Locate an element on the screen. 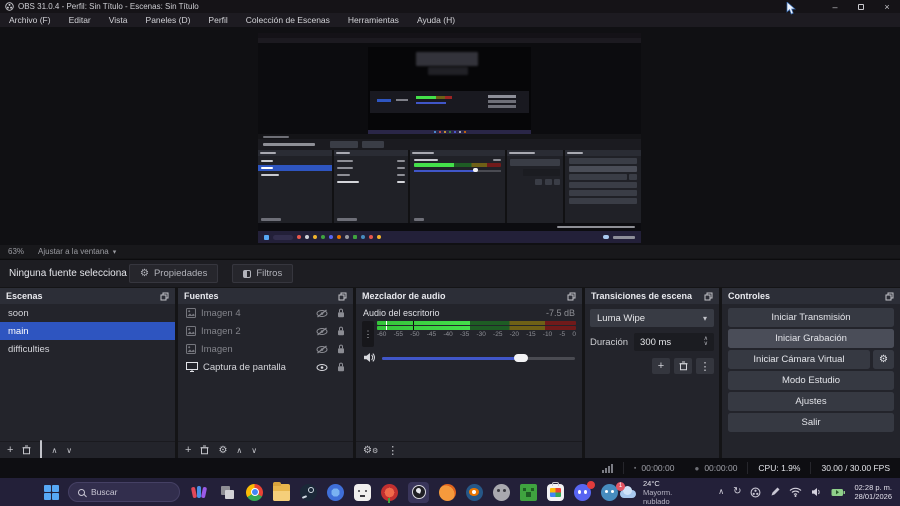  fl-studio-icon is located at coordinates (447, 492).